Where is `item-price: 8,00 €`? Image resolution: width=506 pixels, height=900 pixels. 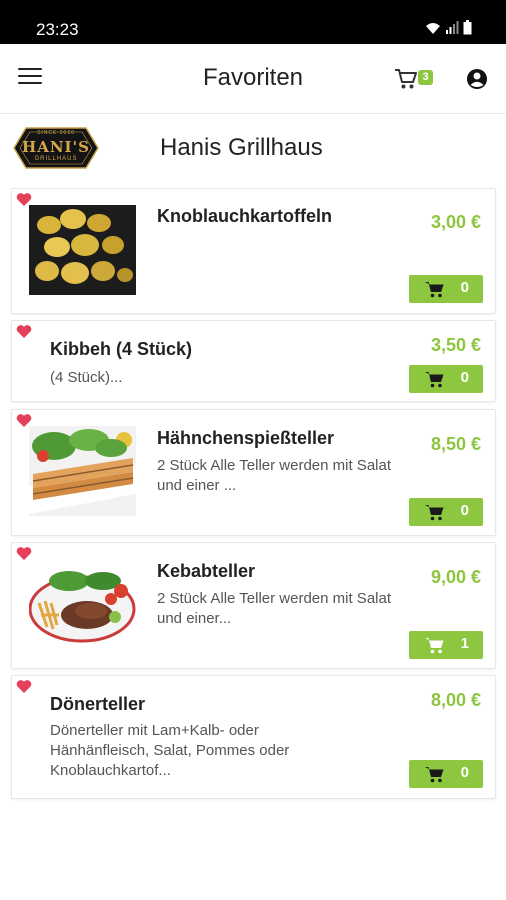 item-price: 8,00 € is located at coordinates (455, 700).